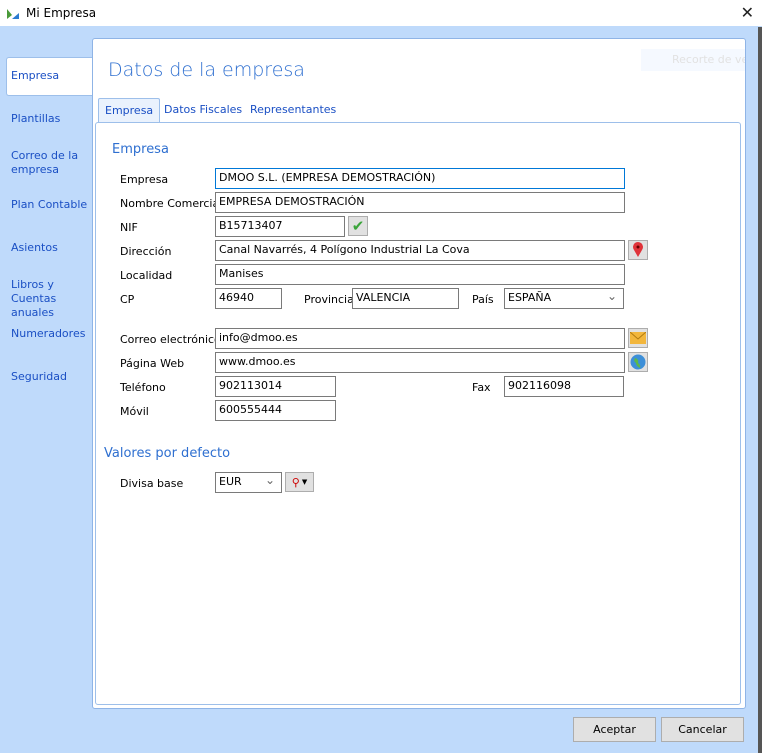 The image size is (762, 753). Describe the element at coordinates (693, 60) in the screenshot. I see `window-snip-overlay: Recorte de ventana` at that location.